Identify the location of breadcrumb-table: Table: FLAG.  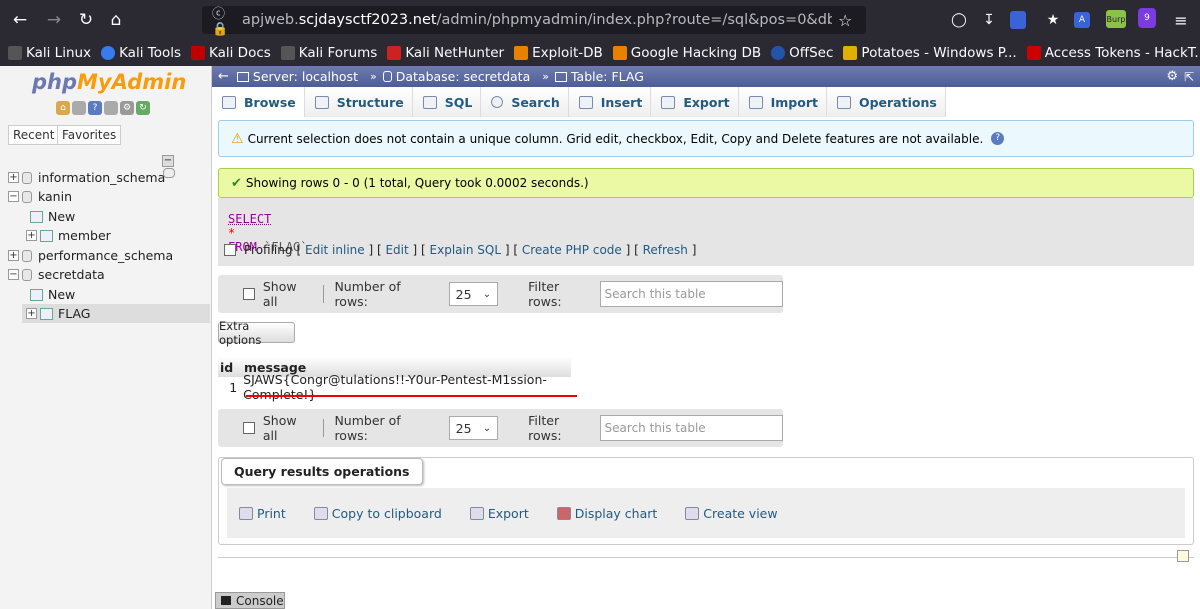
(599, 76).